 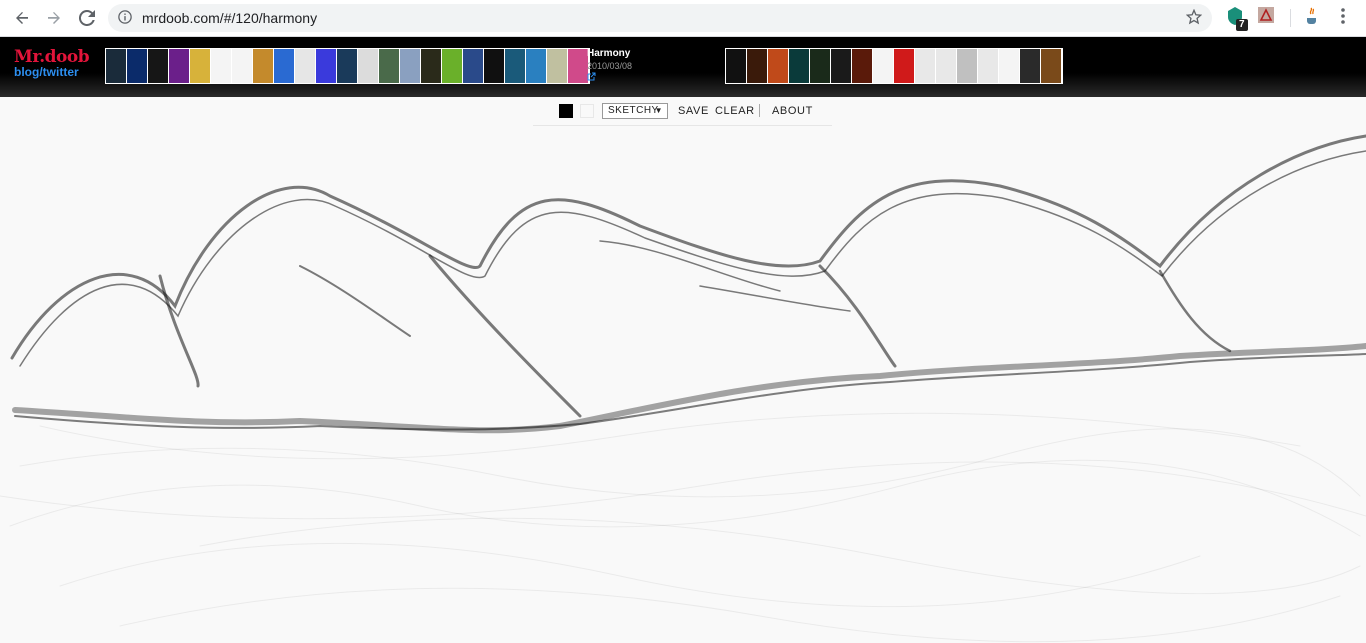 I want to click on arrow-left-icon, so click(x=22, y=18).